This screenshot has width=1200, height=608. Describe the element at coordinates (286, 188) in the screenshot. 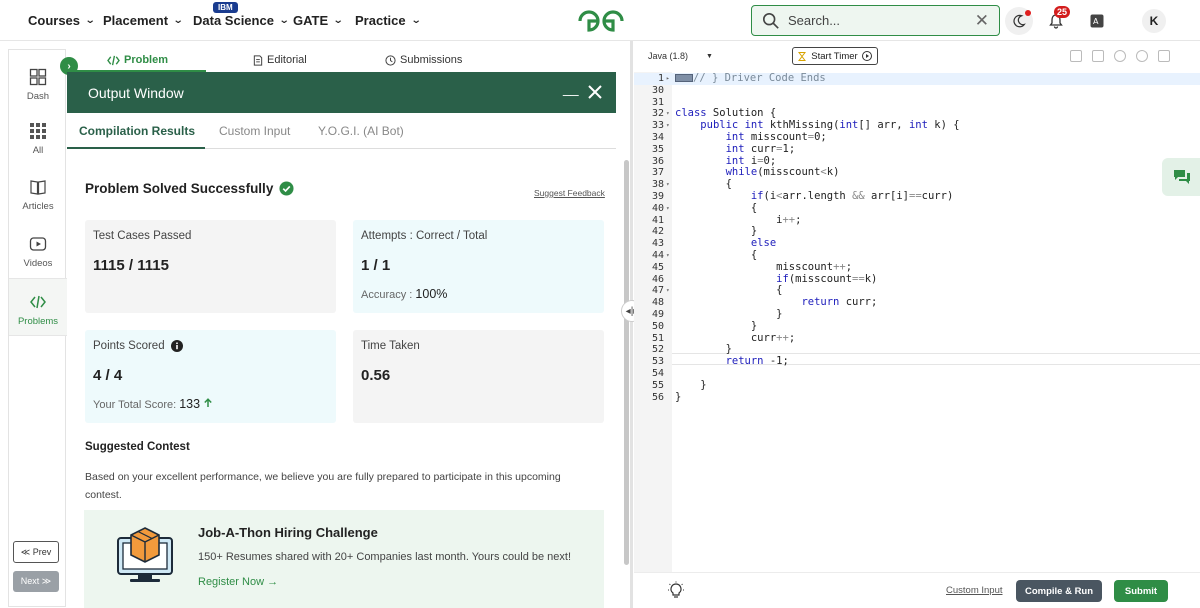

I see `check-circle-icon` at that location.